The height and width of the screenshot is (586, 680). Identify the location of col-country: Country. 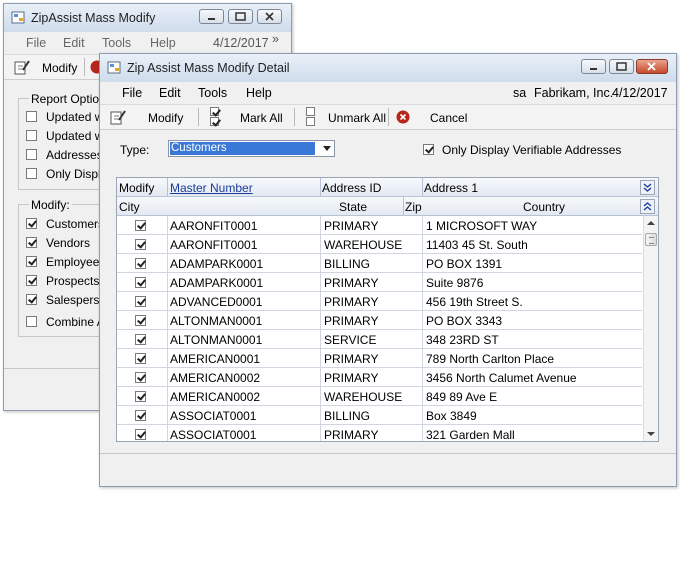
(544, 207).